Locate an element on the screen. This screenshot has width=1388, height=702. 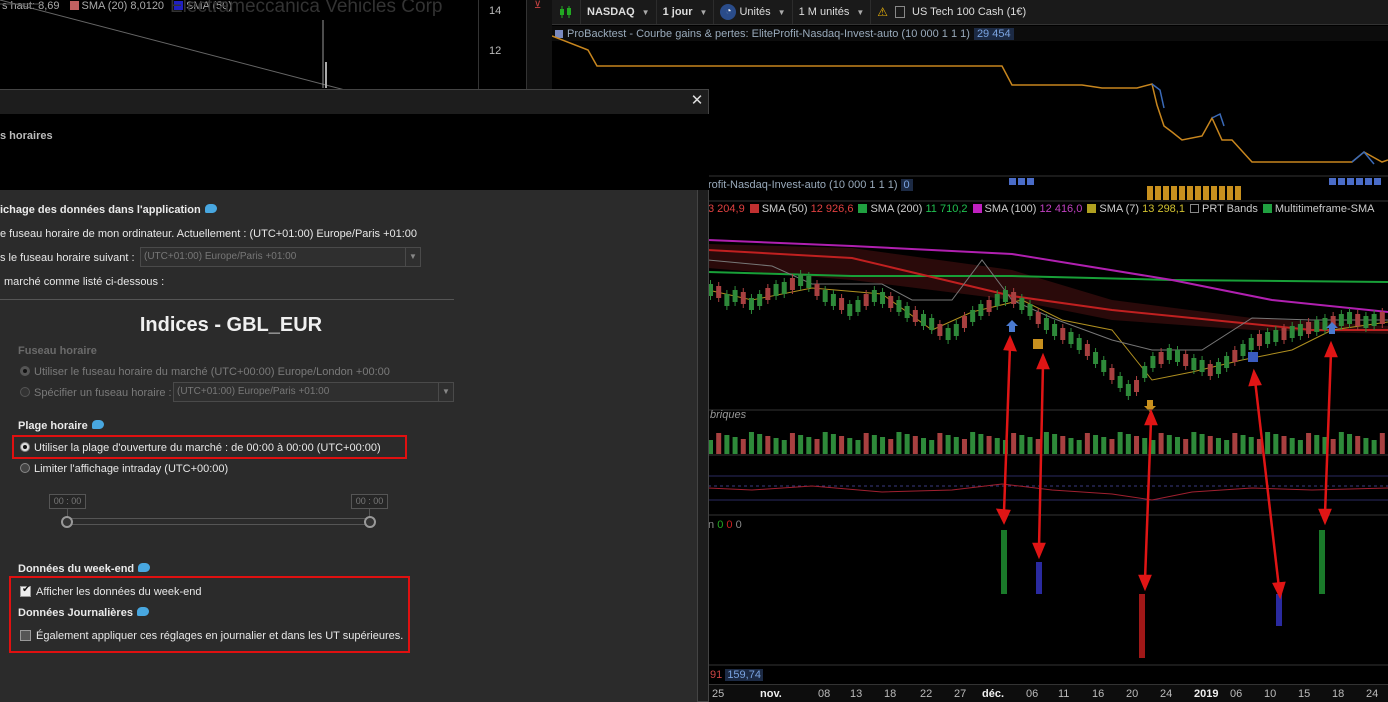
dialog-header-title: s horaires is located at coordinates (26, 136).